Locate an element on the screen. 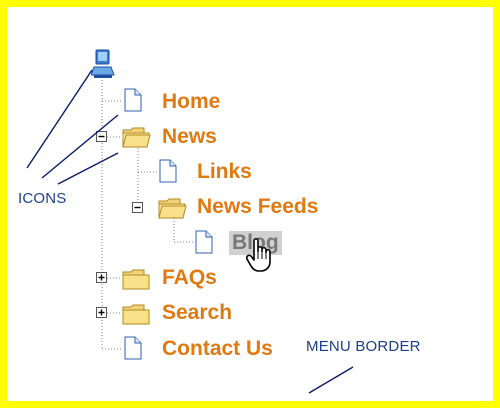 This screenshot has width=500, height=409. icons-annotation: ICONS is located at coordinates (42, 198).